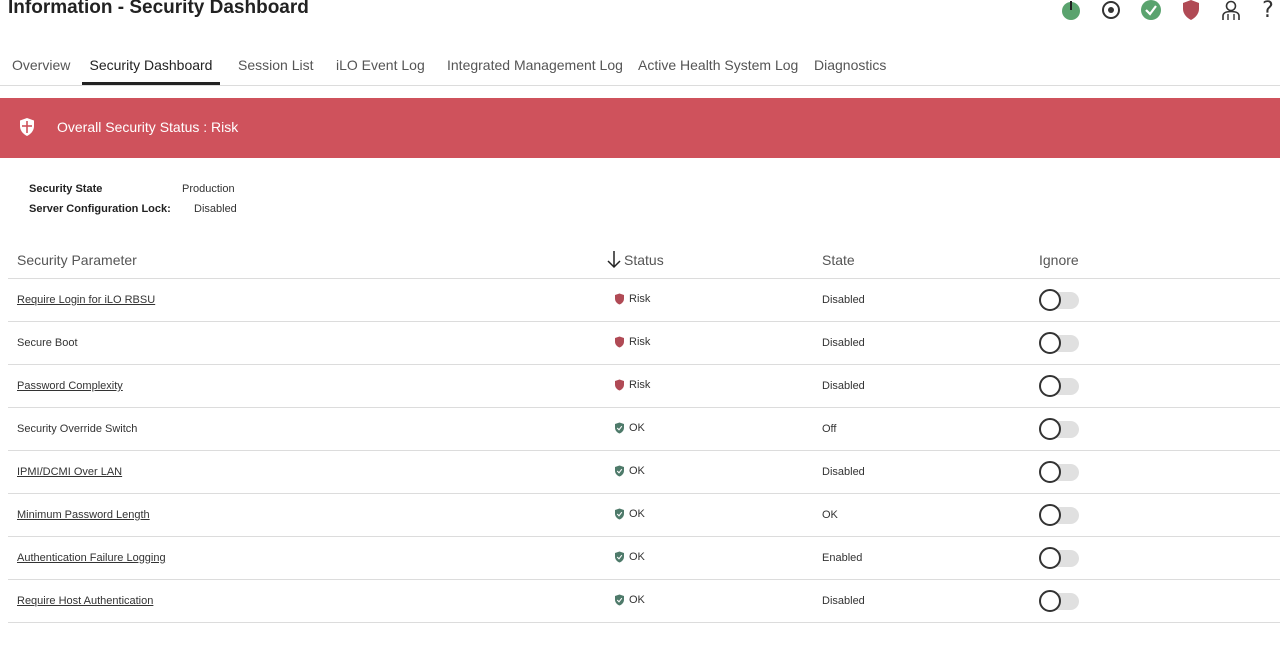 The width and height of the screenshot is (1280, 653). Describe the element at coordinates (1191, 11) in the screenshot. I see `security-shield-icon` at that location.